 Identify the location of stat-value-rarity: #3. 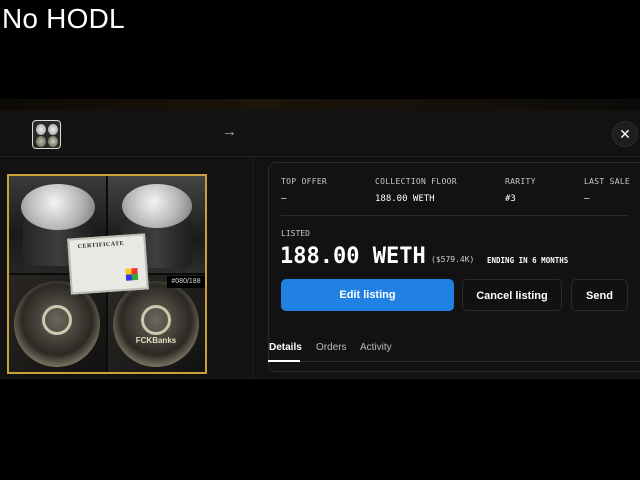
(510, 199).